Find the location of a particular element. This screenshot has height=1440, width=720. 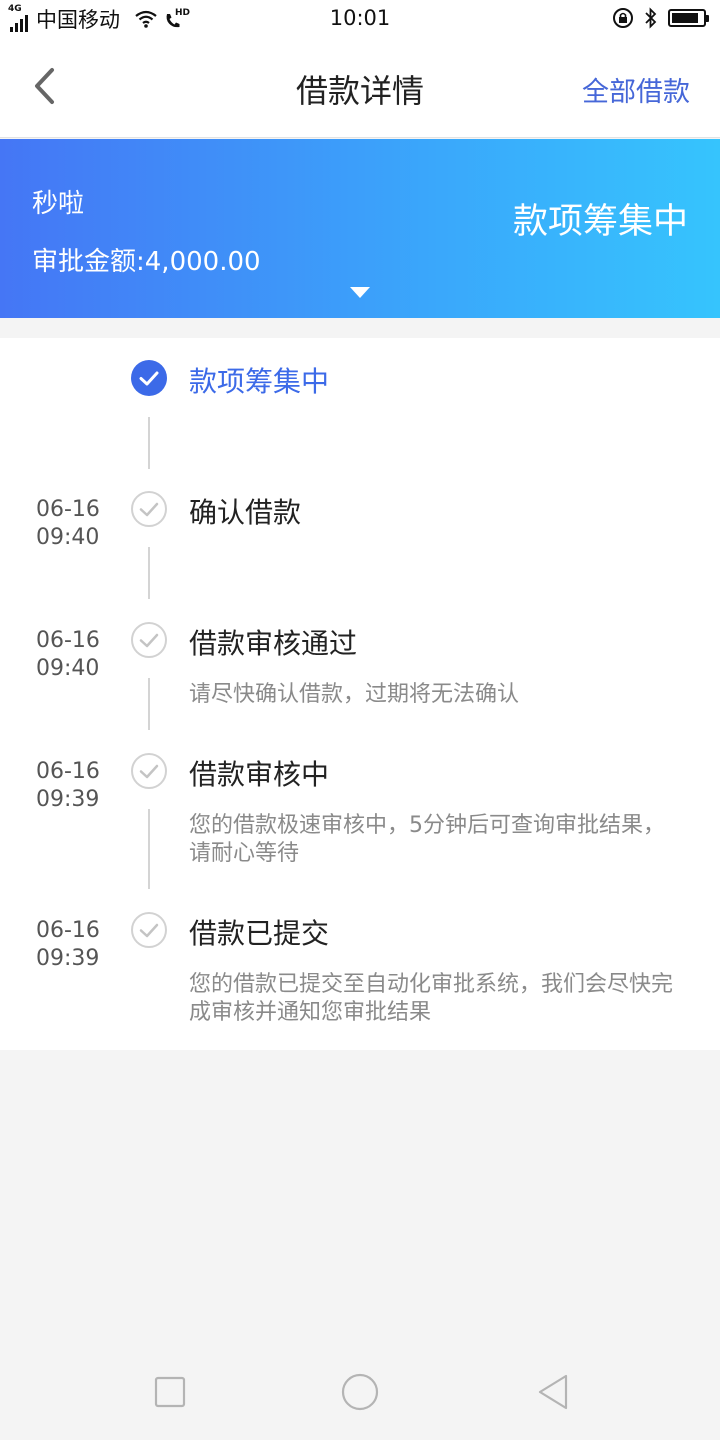

recent-apps-button is located at coordinates (170, 1392).